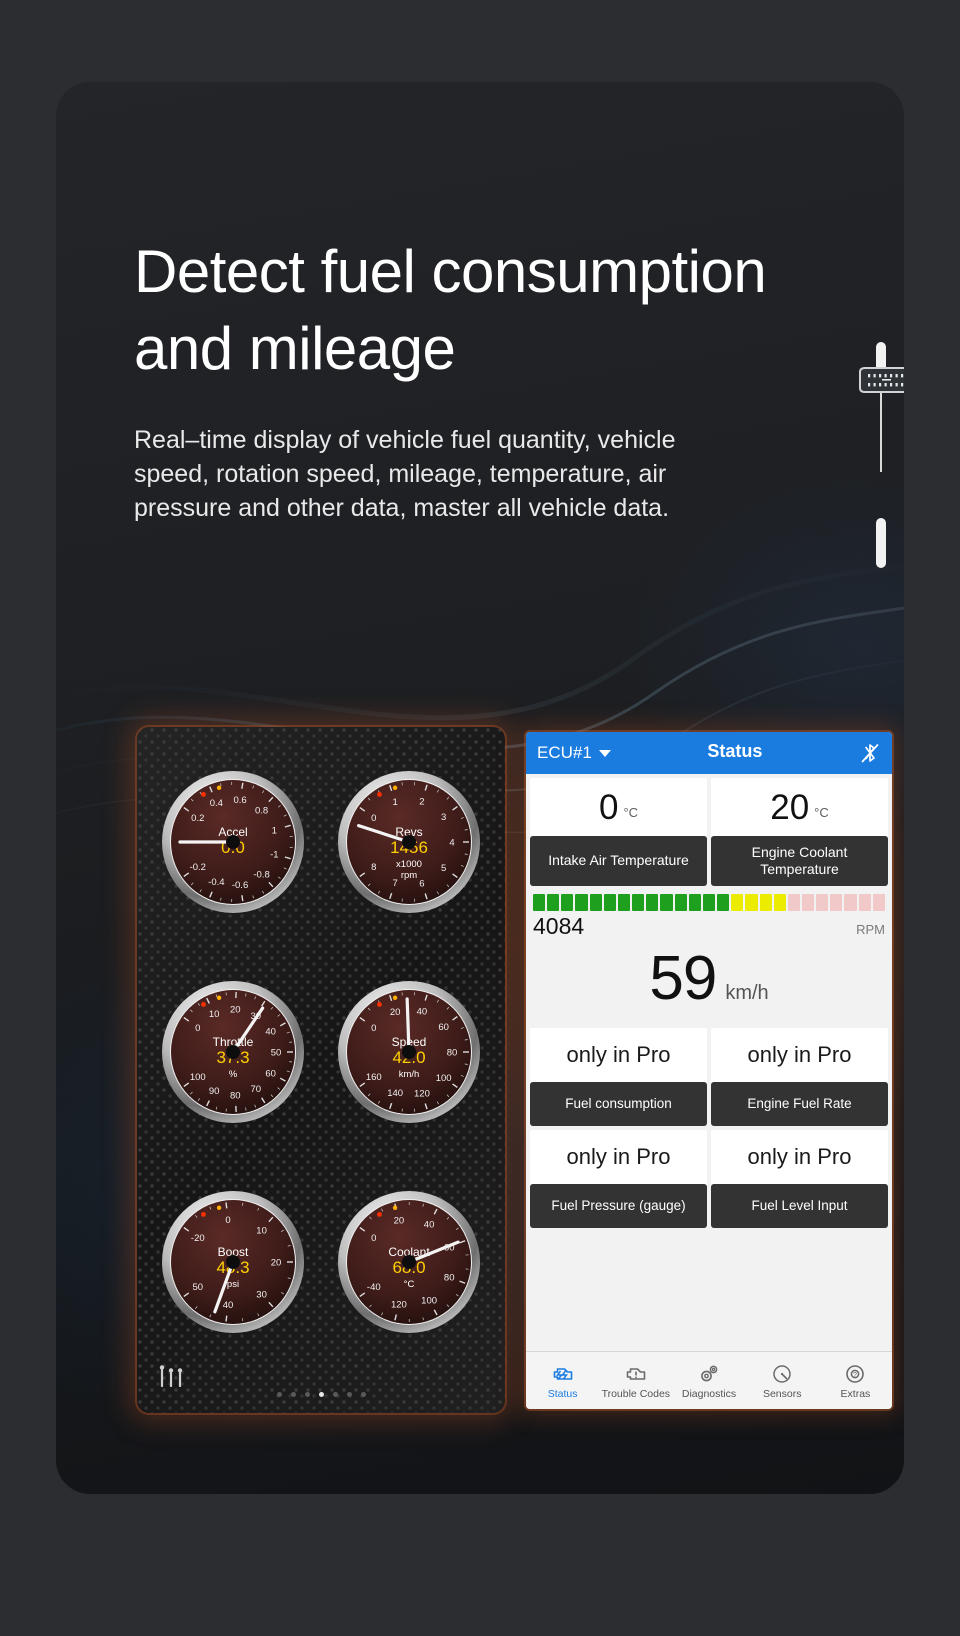 This screenshot has width=960, height=1636. I want to click on page-indicator-dots, so click(321, 1394).